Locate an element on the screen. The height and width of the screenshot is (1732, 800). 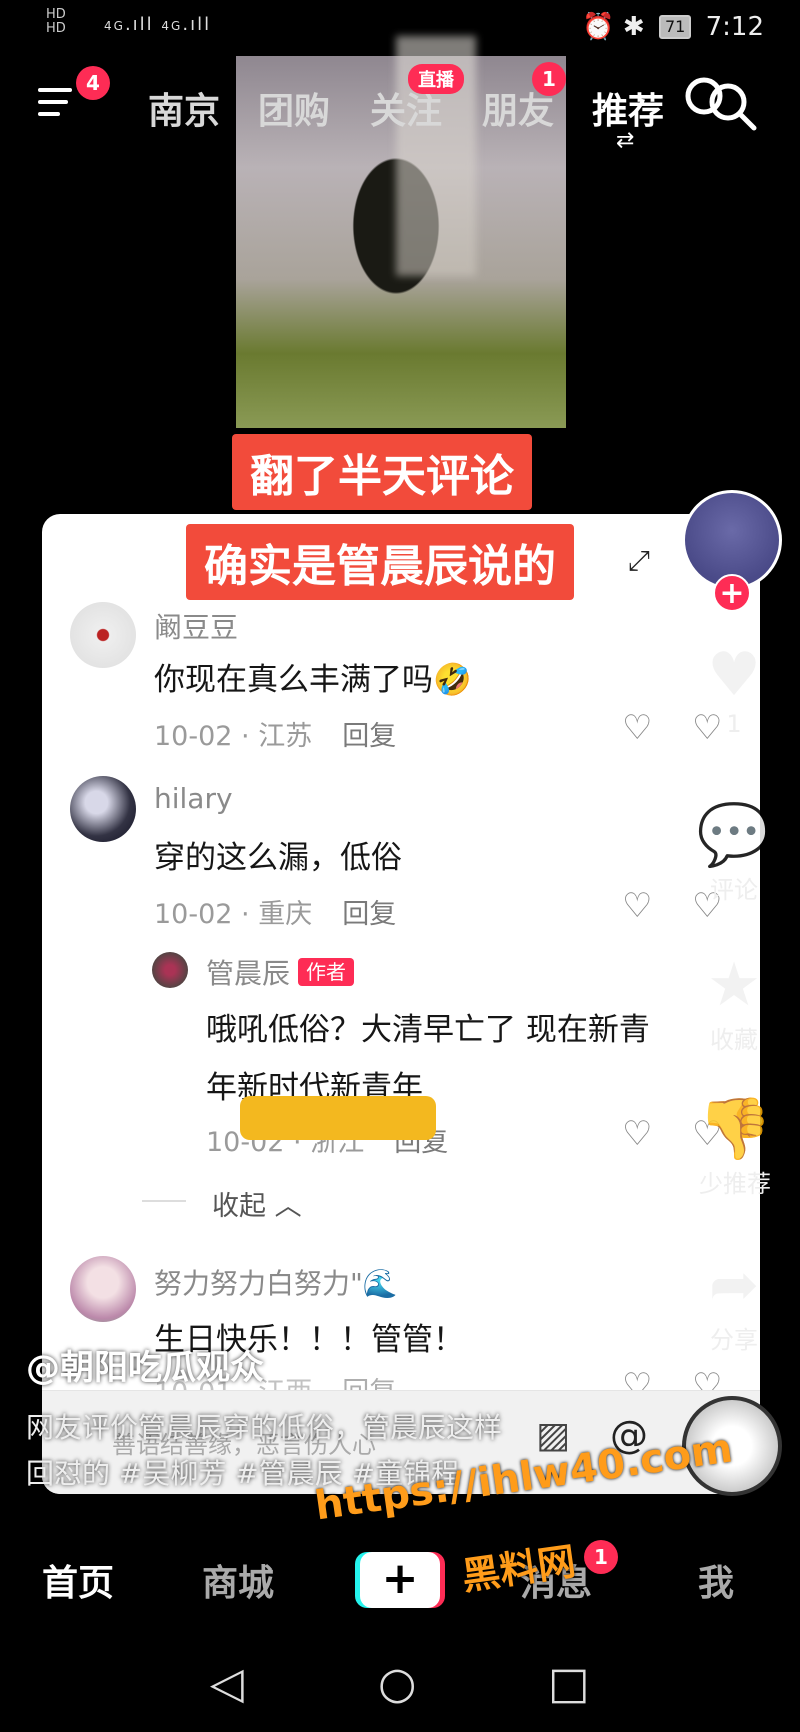
tab-groupbuy: 团购 is located at coordinates (294, 108).